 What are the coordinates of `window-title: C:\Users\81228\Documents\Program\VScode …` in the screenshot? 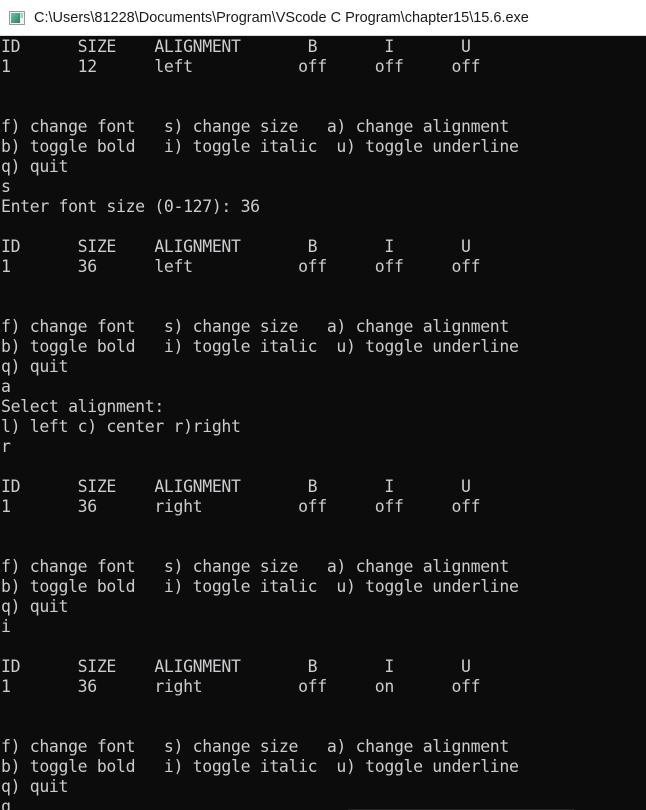 It's located at (281, 17).